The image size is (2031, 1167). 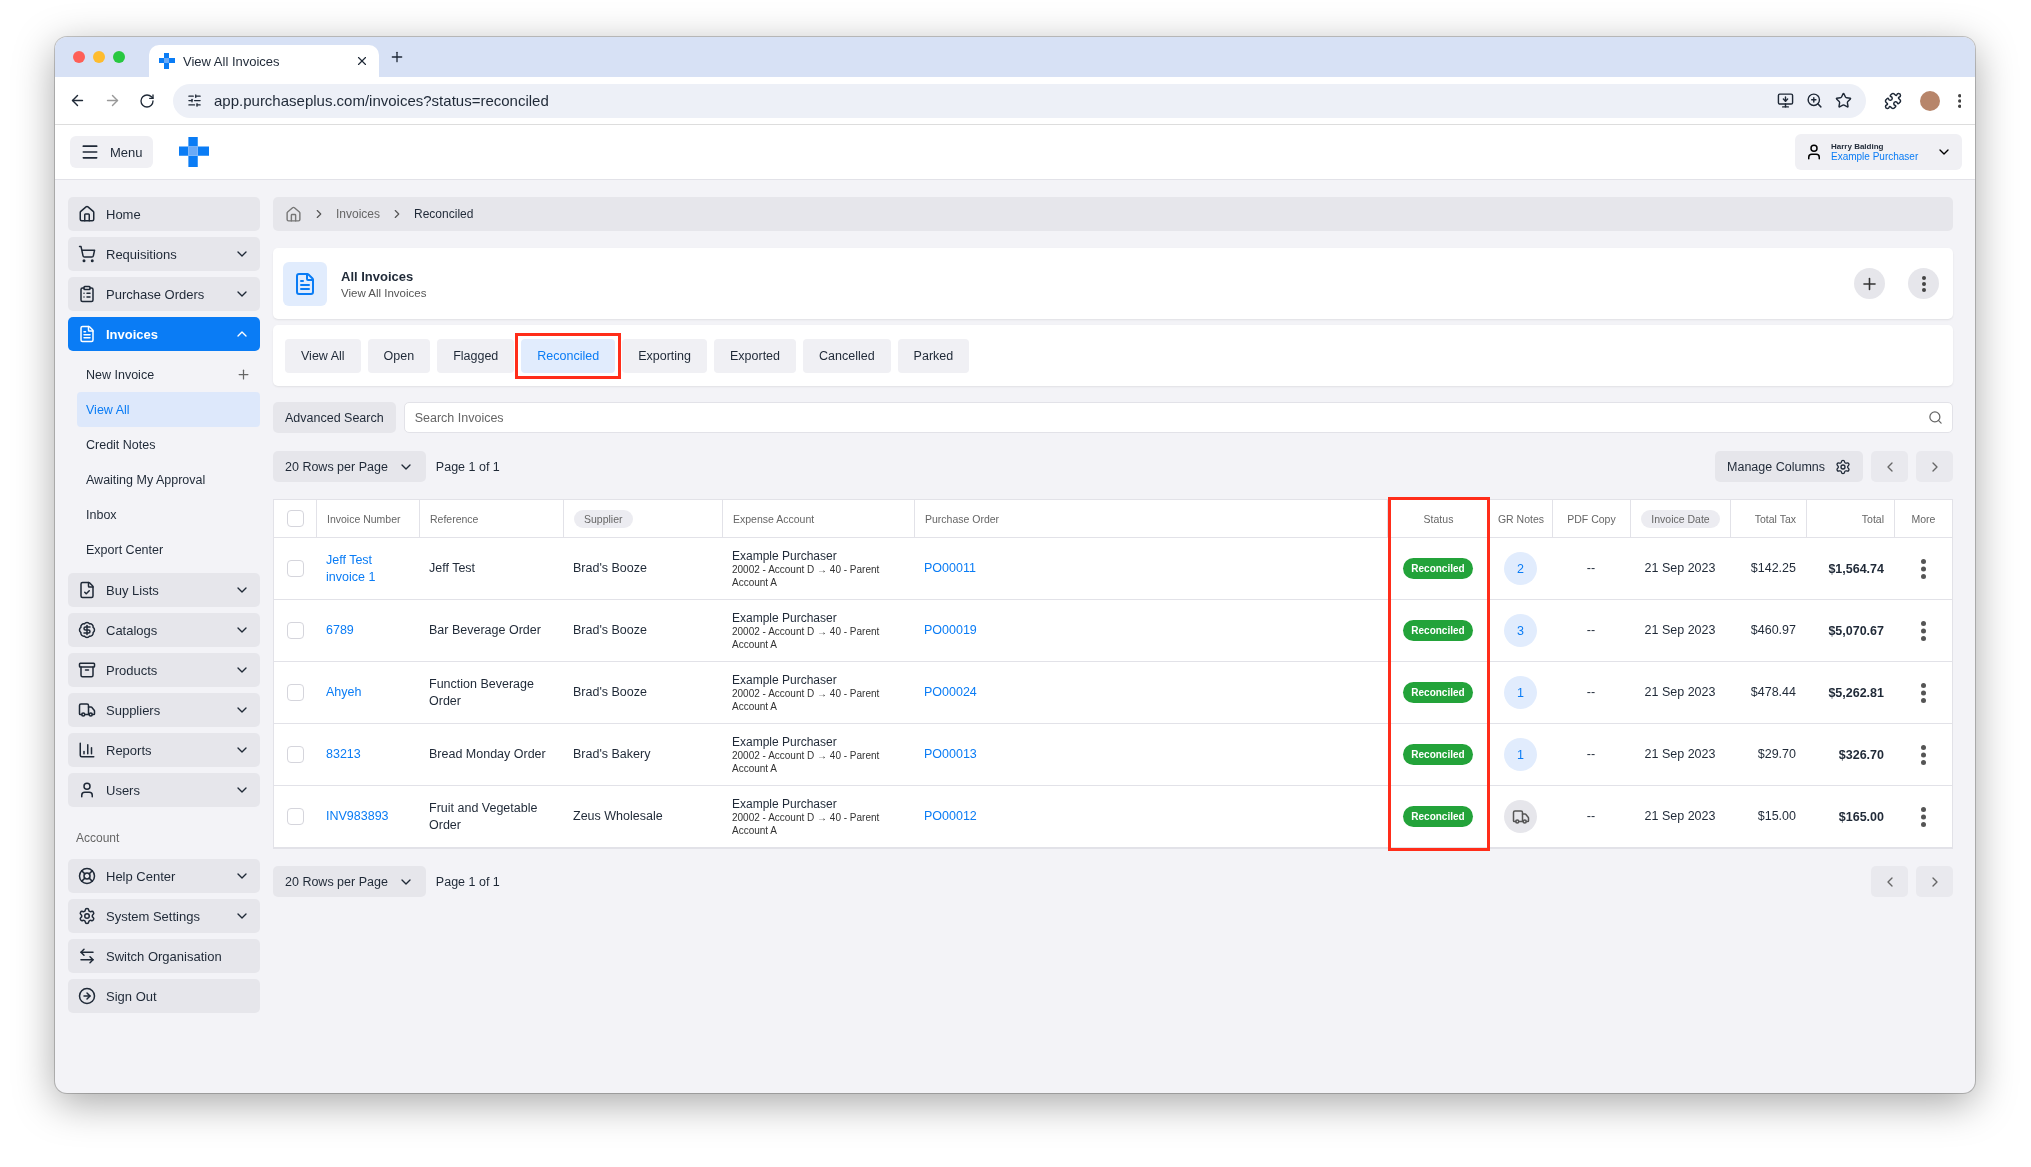 What do you see at coordinates (164, 710) in the screenshot?
I see `sidebar-item: Suppliers` at bounding box center [164, 710].